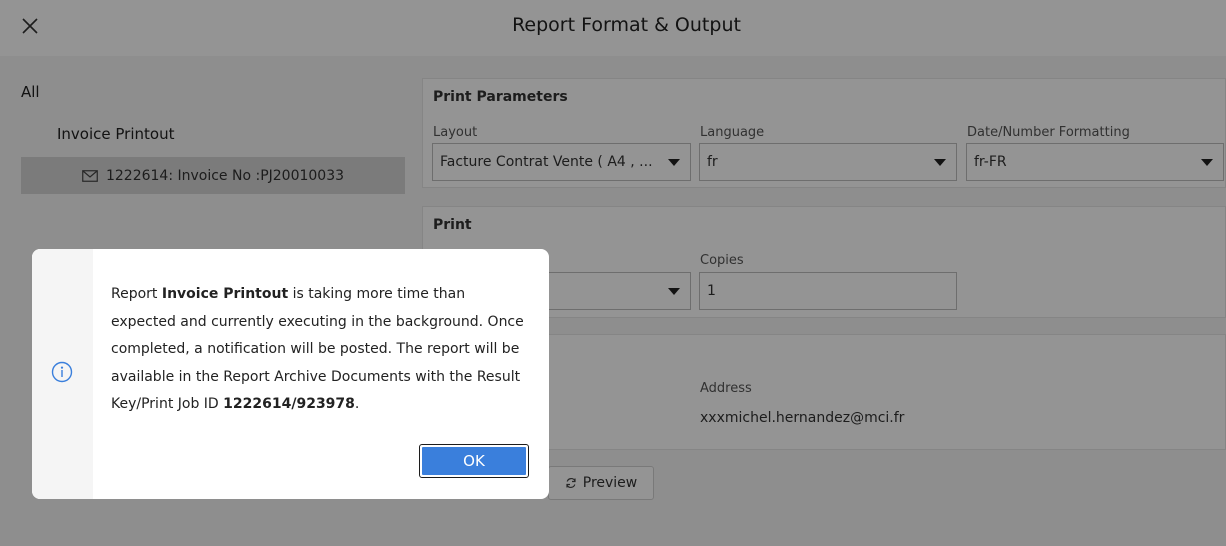 This screenshot has height=546, width=1226. Describe the element at coordinates (62, 372) in the screenshot. I see `info-icon` at that location.